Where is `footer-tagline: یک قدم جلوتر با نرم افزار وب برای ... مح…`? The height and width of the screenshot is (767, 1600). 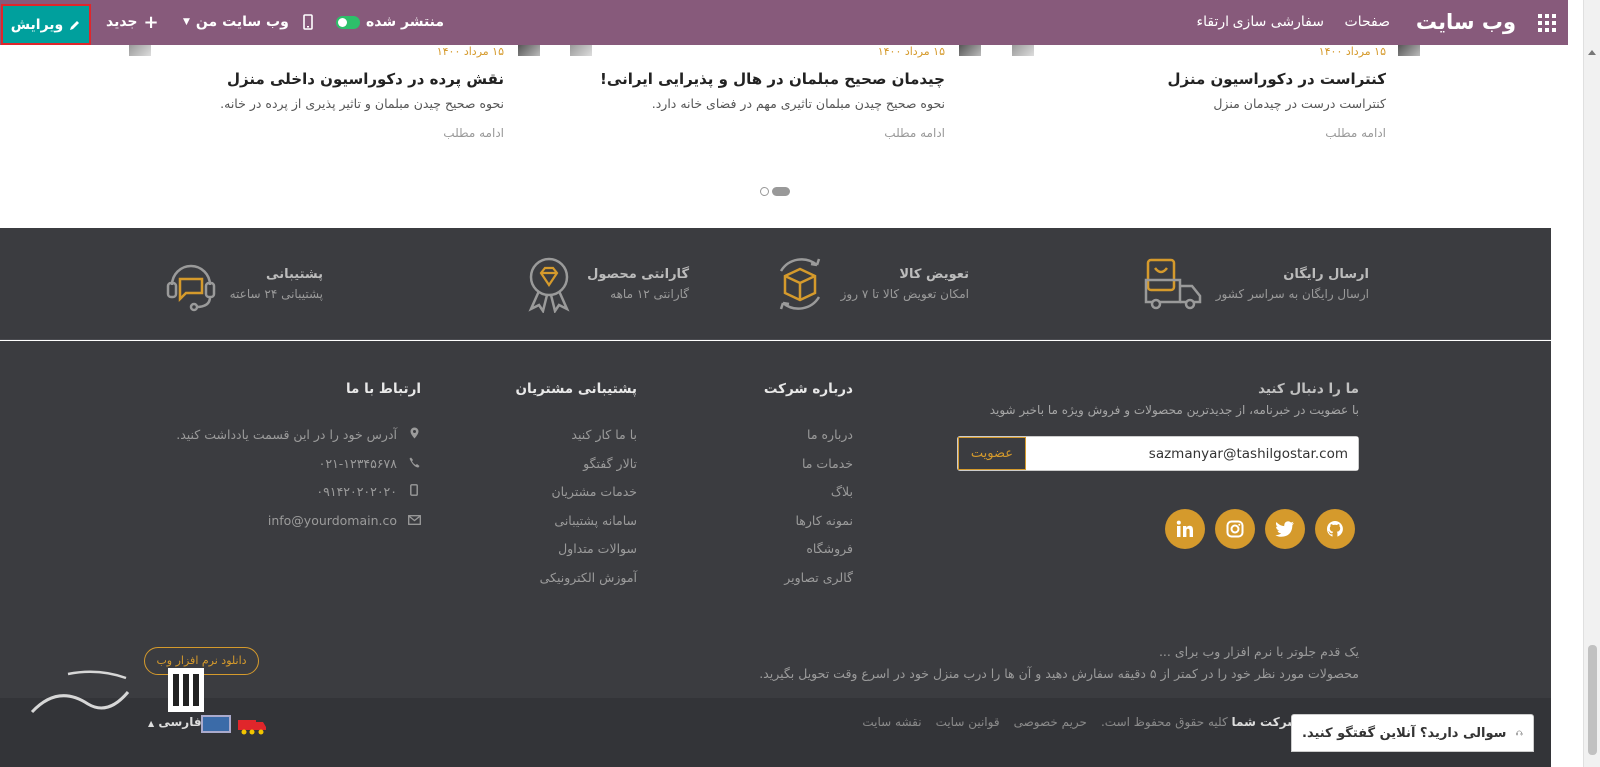 footer-tagline: یک قدم جلوتر با نرم افزار وب برای ... مح… is located at coordinates (1059, 663).